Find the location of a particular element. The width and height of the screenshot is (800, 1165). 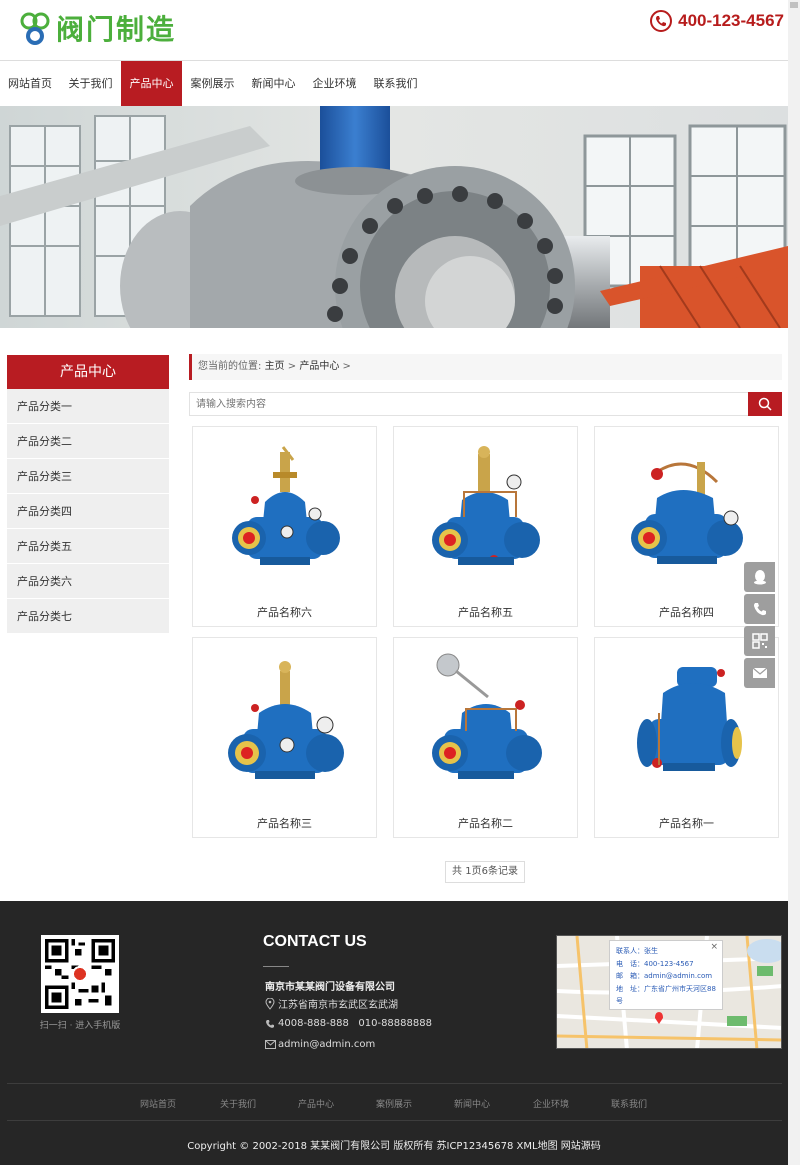

site-logo: 阀门制造 is located at coordinates (98, 30).